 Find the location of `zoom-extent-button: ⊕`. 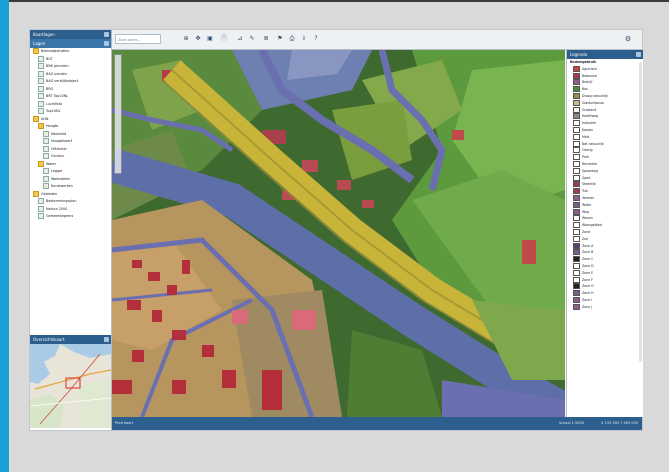

zoom-extent-button: ⊕ is located at coordinates (186, 39).